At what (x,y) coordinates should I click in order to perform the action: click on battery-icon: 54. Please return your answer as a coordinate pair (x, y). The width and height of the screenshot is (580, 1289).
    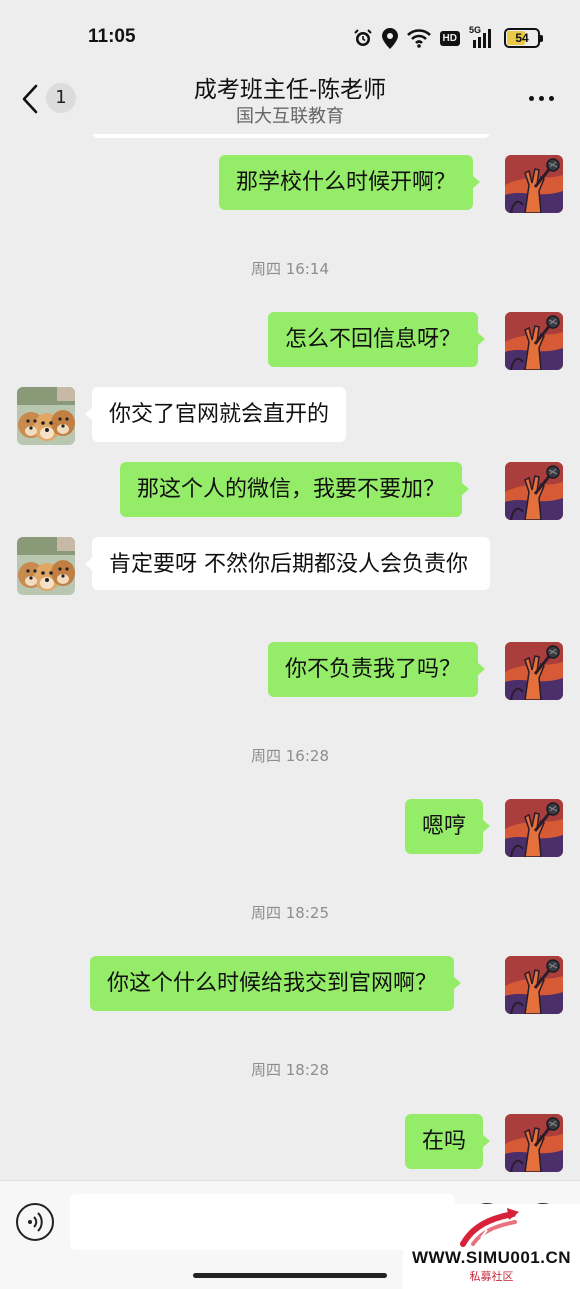
    Looking at the image, I should click on (523, 38).